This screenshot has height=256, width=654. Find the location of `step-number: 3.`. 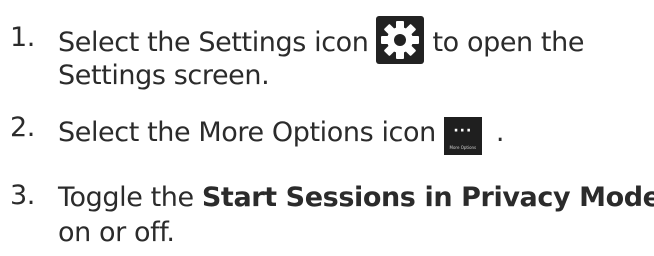

step-number: 3. is located at coordinates (22, 195).